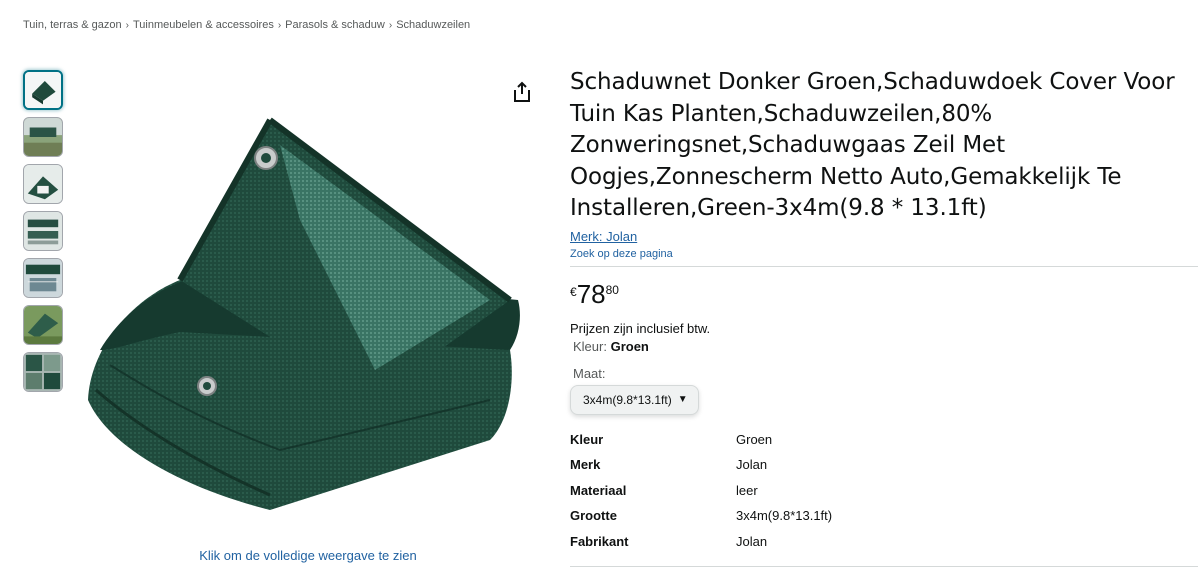  Describe the element at coordinates (701, 465) in the screenshot. I see `spec-row: Merk Jolan` at that location.